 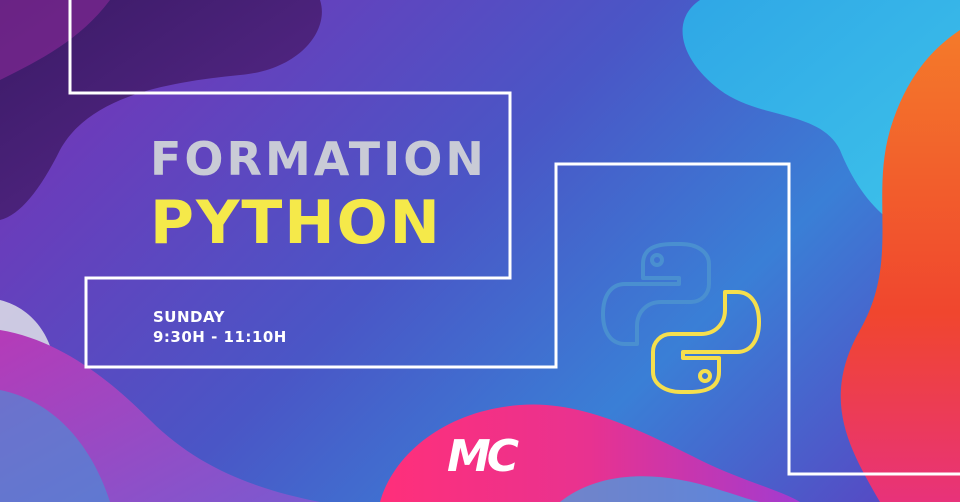 I want to click on mc-logo: MC, so click(x=481, y=457).